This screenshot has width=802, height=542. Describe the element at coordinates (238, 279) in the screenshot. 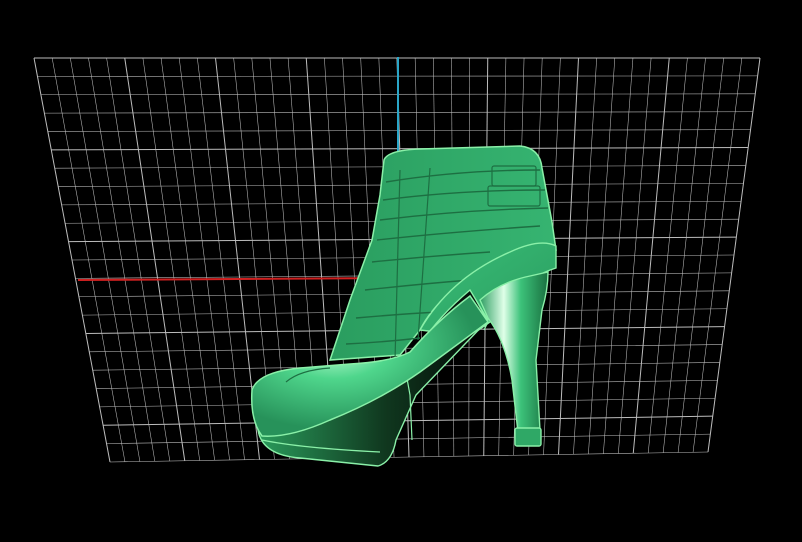

I see `x-axis-line` at that location.